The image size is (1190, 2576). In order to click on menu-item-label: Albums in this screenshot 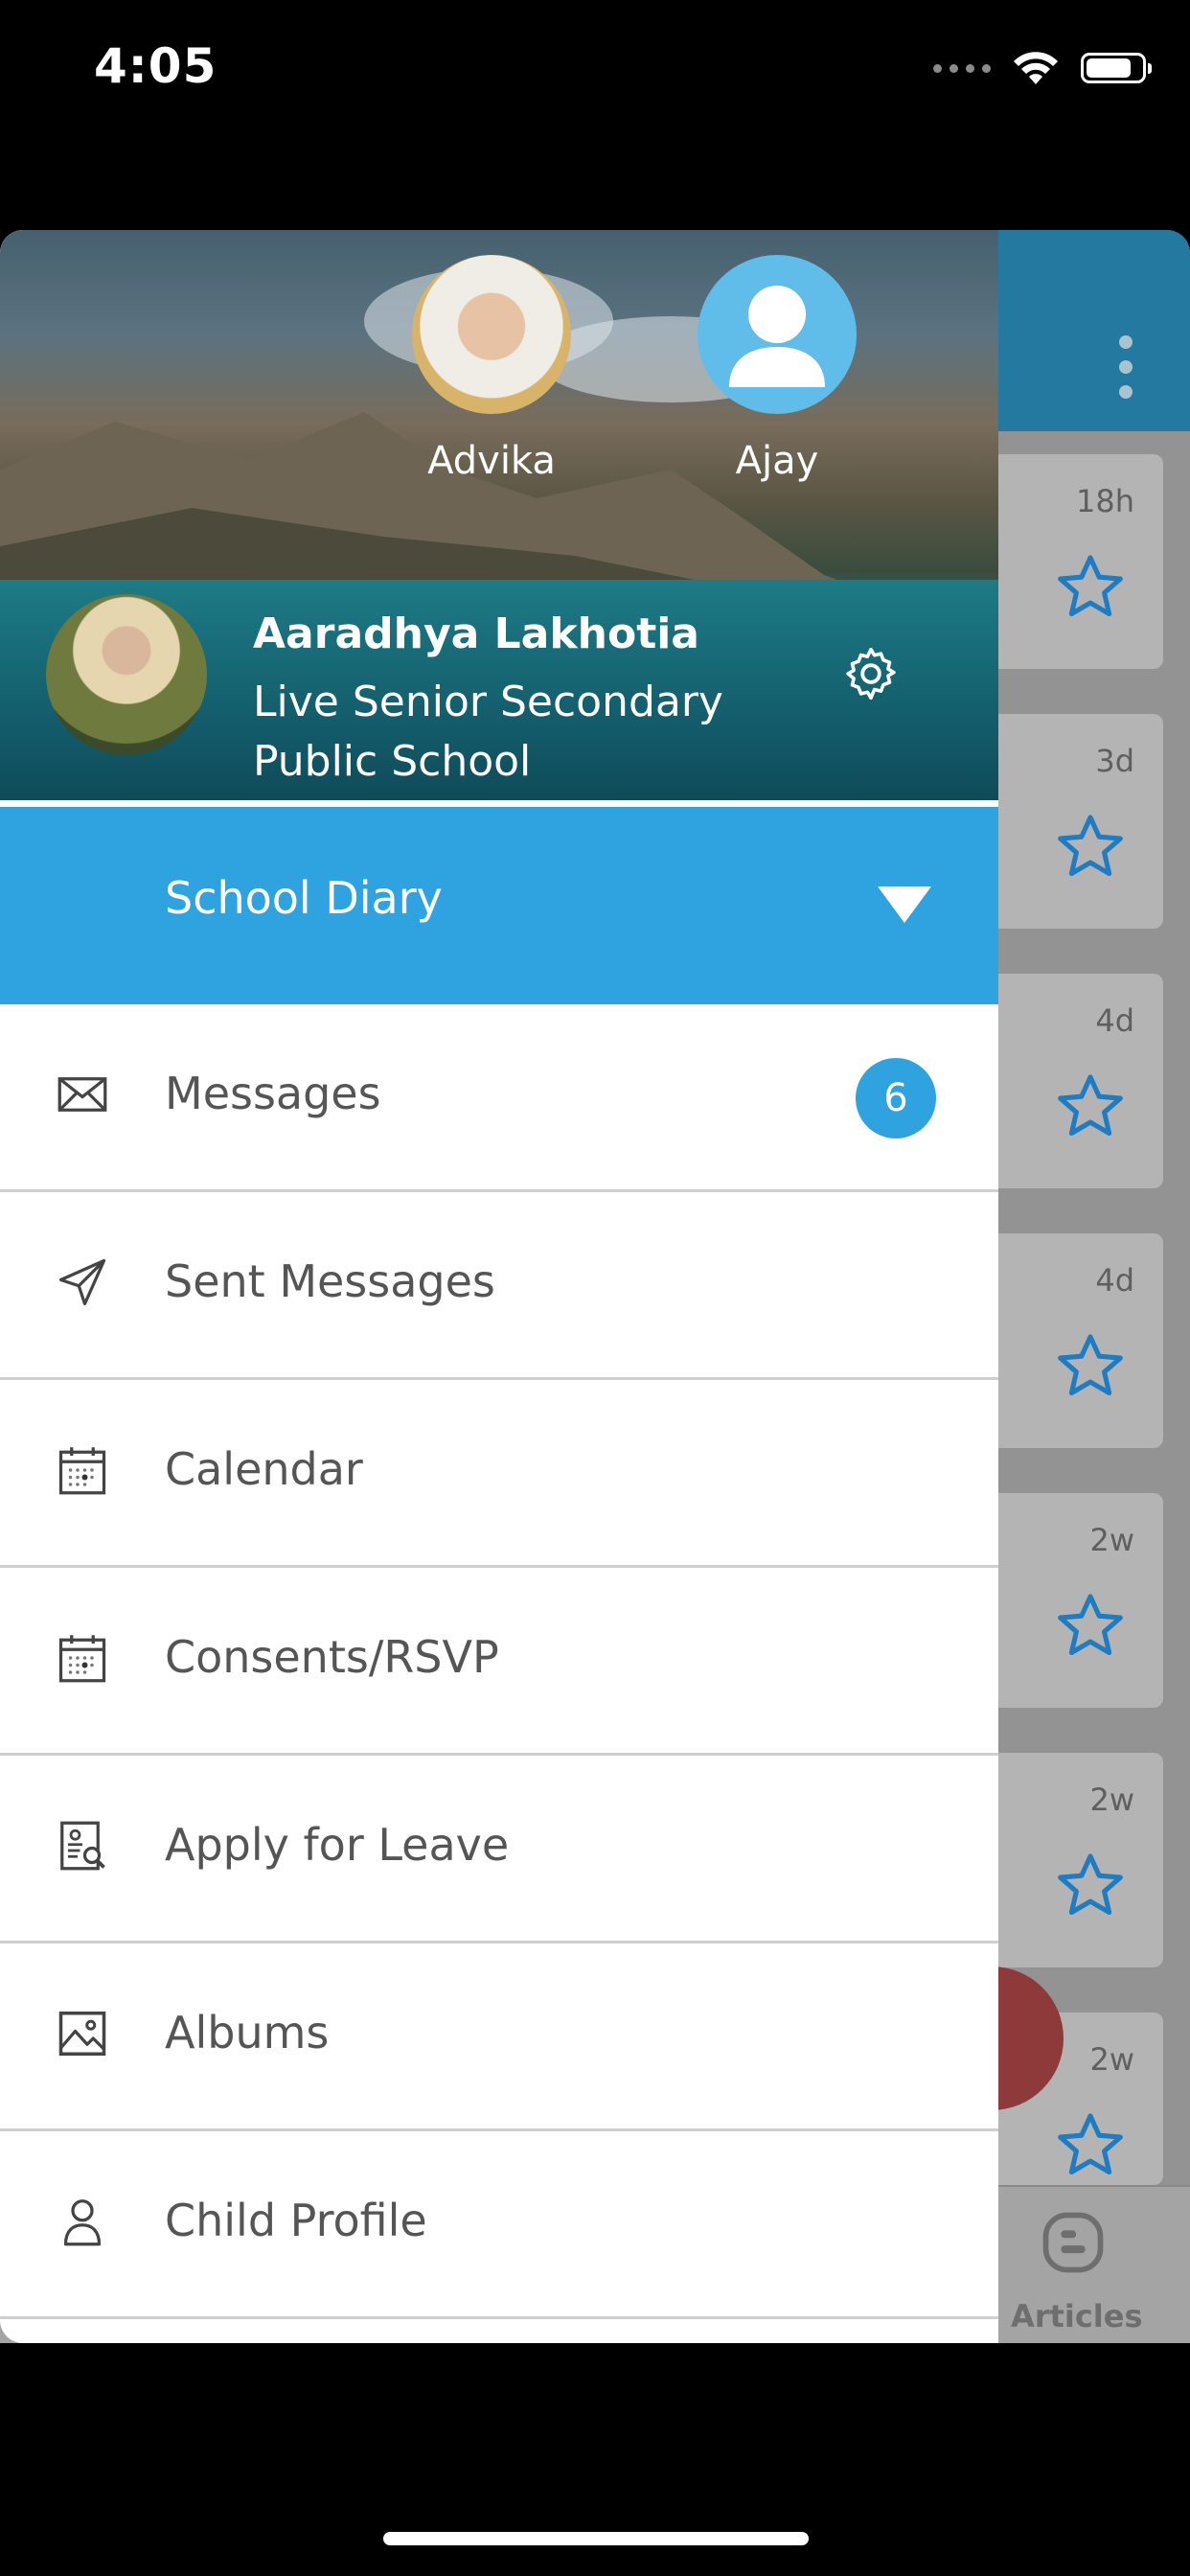, I will do `click(248, 2032)`.